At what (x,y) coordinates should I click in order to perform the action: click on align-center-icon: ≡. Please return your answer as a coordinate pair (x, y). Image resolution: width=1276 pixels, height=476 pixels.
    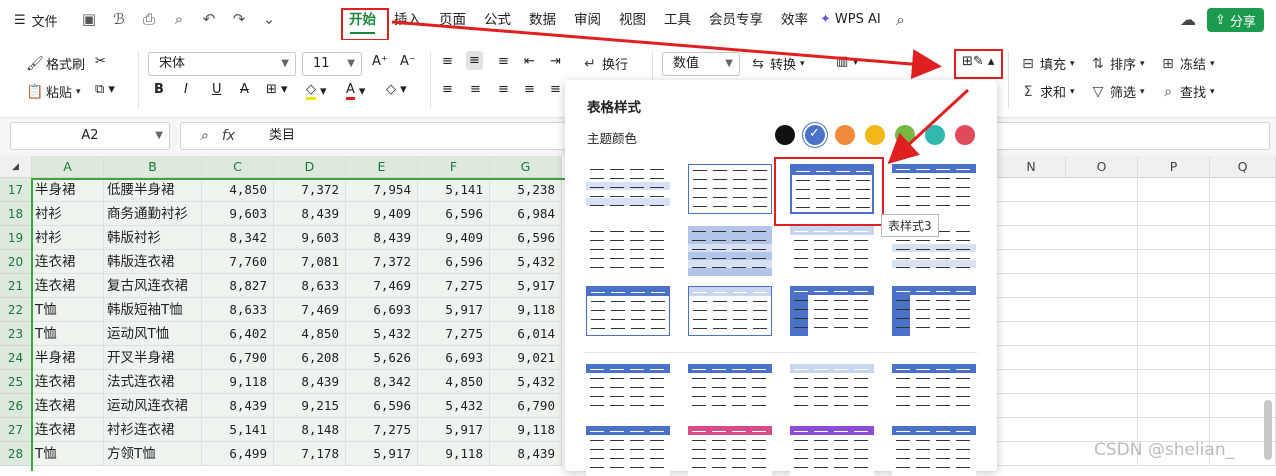
    Looking at the image, I should click on (475, 89).